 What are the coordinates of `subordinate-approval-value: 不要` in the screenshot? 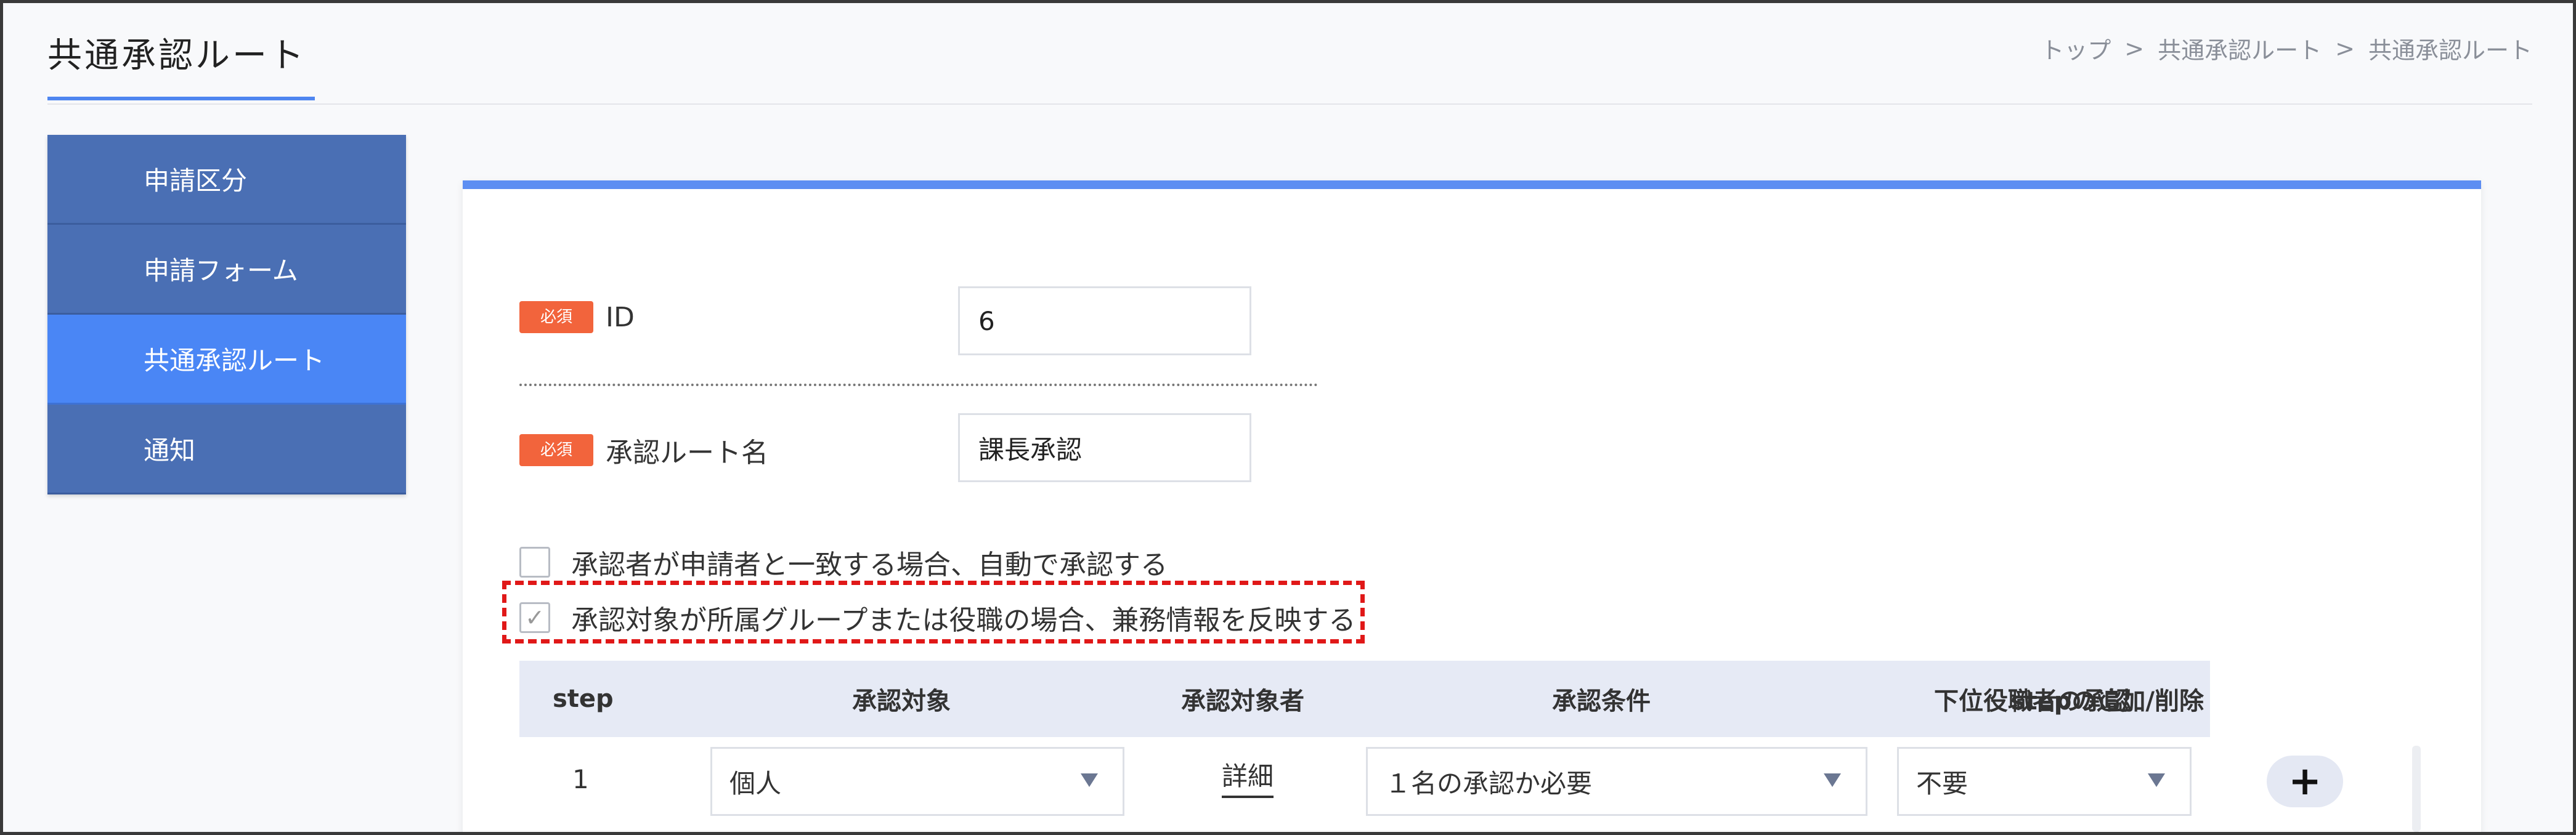 It's located at (1942, 784).